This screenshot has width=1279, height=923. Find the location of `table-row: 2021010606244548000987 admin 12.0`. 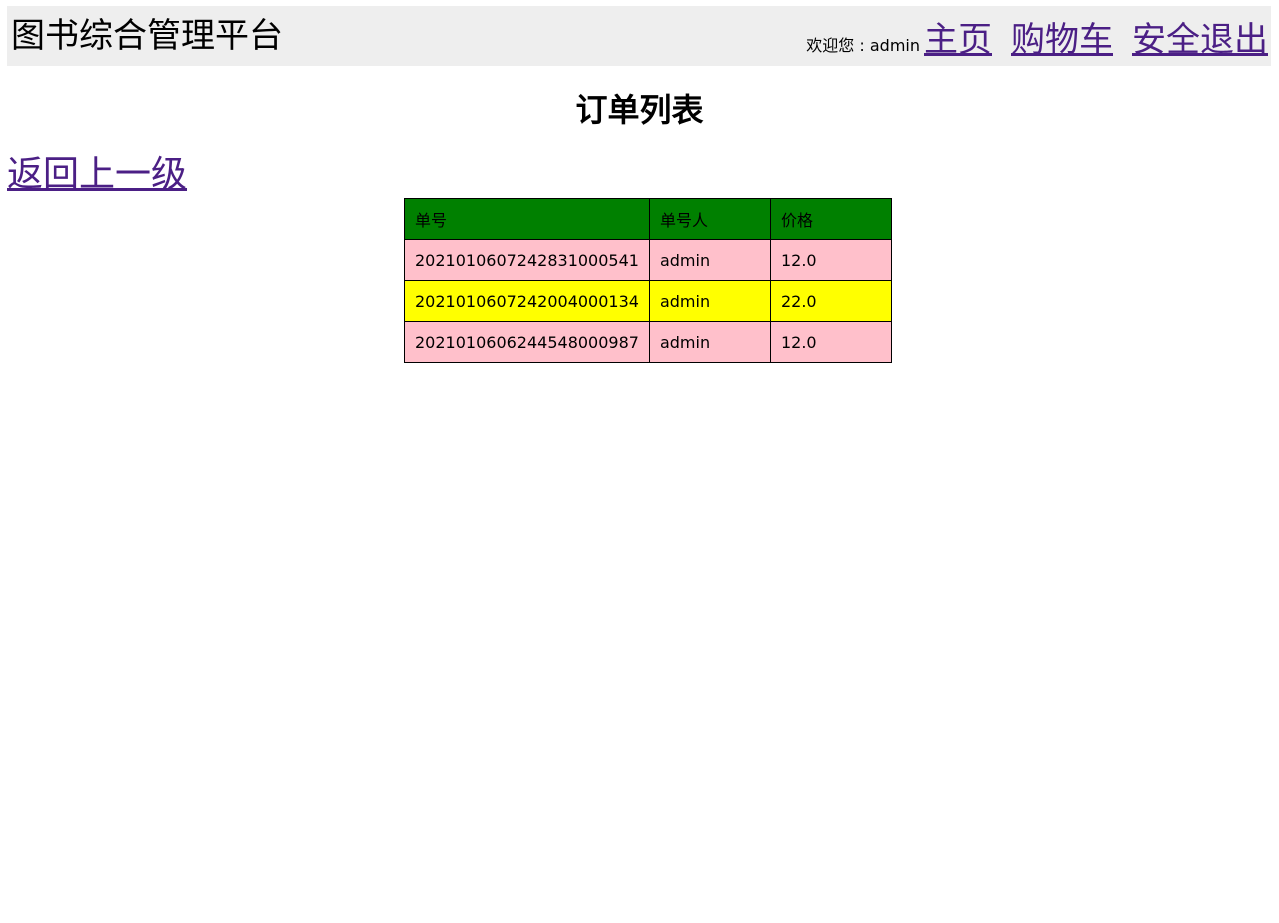

table-row: 2021010606244548000987 admin 12.0 is located at coordinates (648, 342).